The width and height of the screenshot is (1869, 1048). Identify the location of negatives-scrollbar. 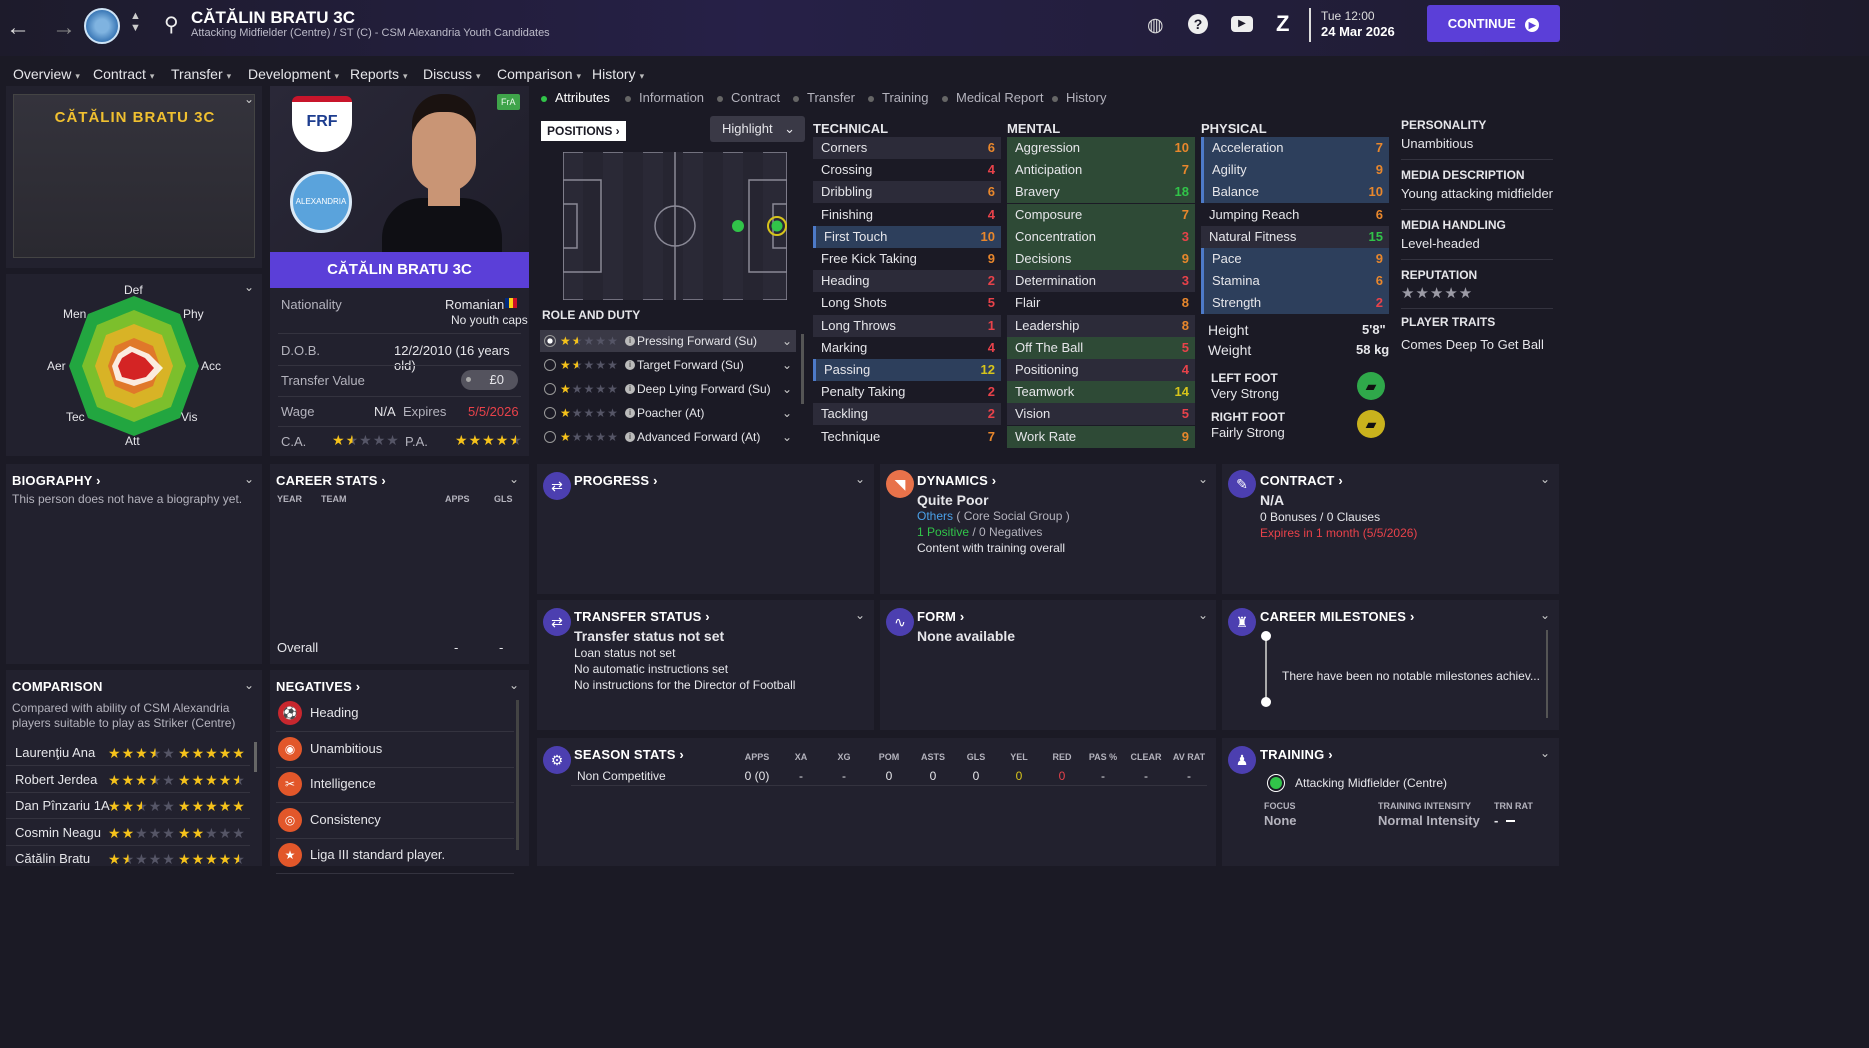
(517, 775).